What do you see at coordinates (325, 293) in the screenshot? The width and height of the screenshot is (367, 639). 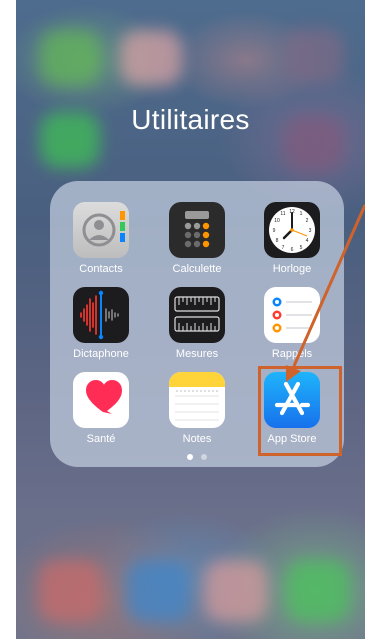 I see `annotation-arrow` at bounding box center [325, 293].